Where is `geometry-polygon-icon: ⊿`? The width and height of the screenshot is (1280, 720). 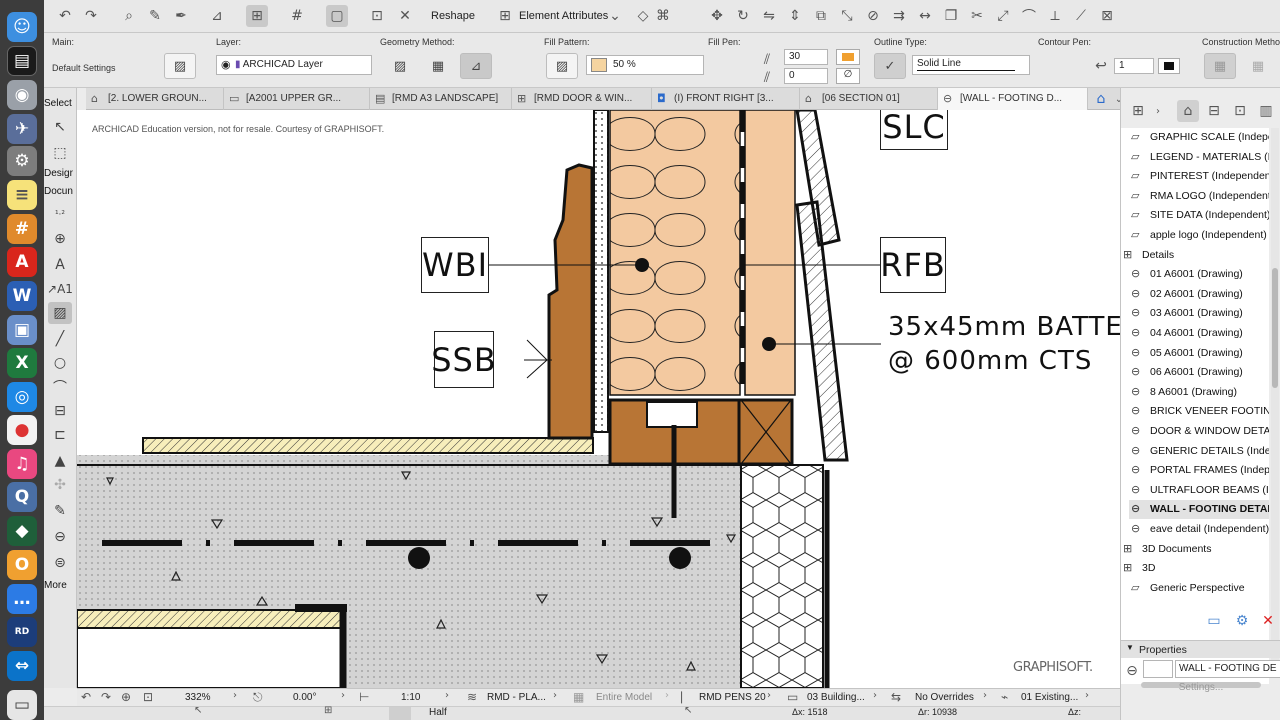 geometry-polygon-icon: ⊿ is located at coordinates (476, 66).